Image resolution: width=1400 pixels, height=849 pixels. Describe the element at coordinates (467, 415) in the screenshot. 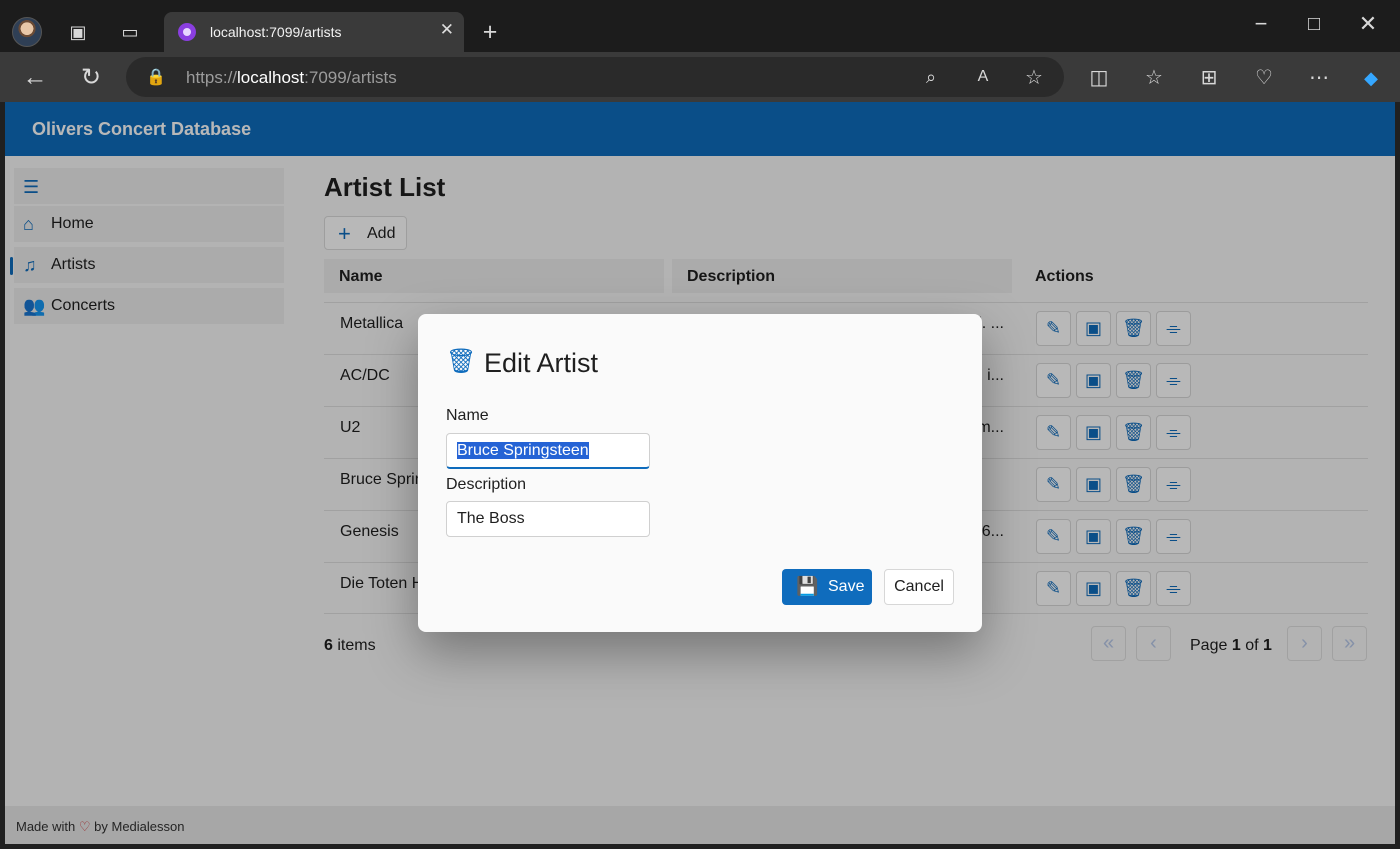

I see `name-field-label: Name` at that location.